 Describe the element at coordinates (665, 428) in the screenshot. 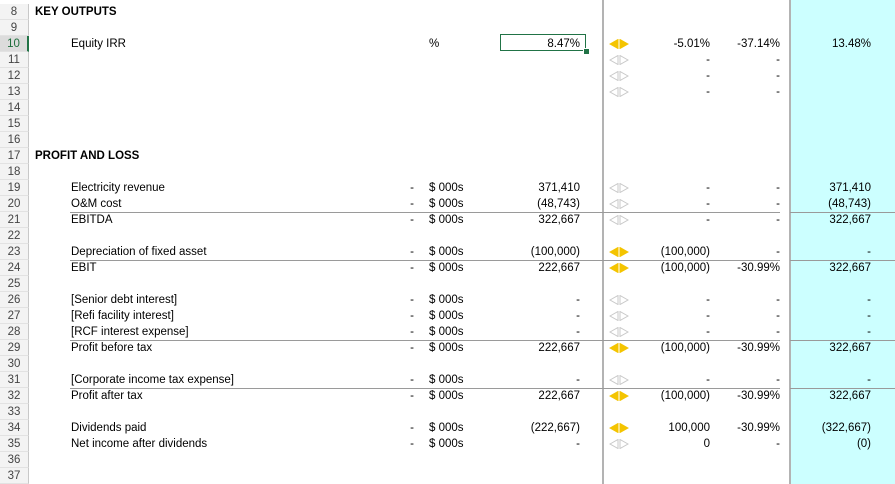

I see `delta-value-cell: 100,000` at that location.